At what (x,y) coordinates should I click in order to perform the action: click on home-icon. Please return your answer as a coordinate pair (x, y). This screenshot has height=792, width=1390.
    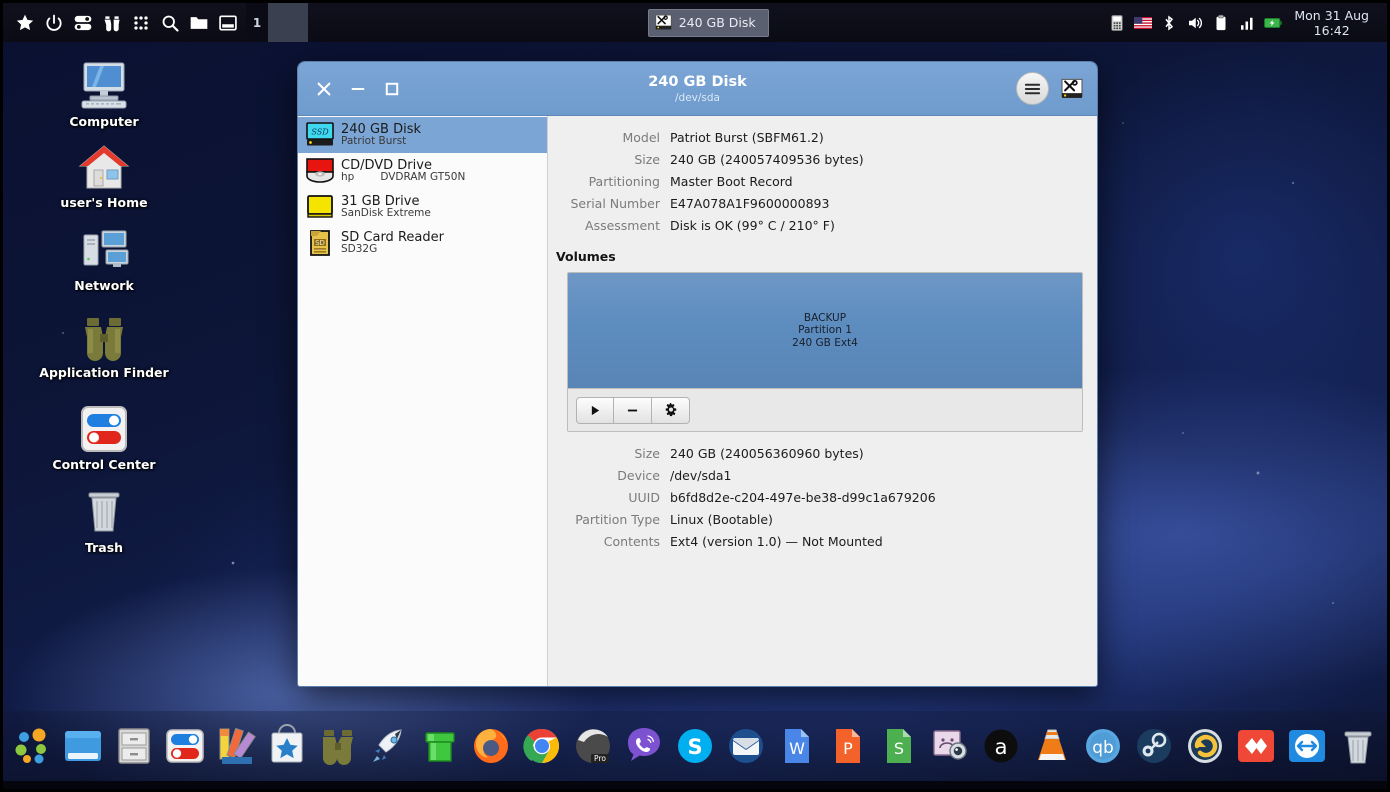
    Looking at the image, I should click on (104, 164).